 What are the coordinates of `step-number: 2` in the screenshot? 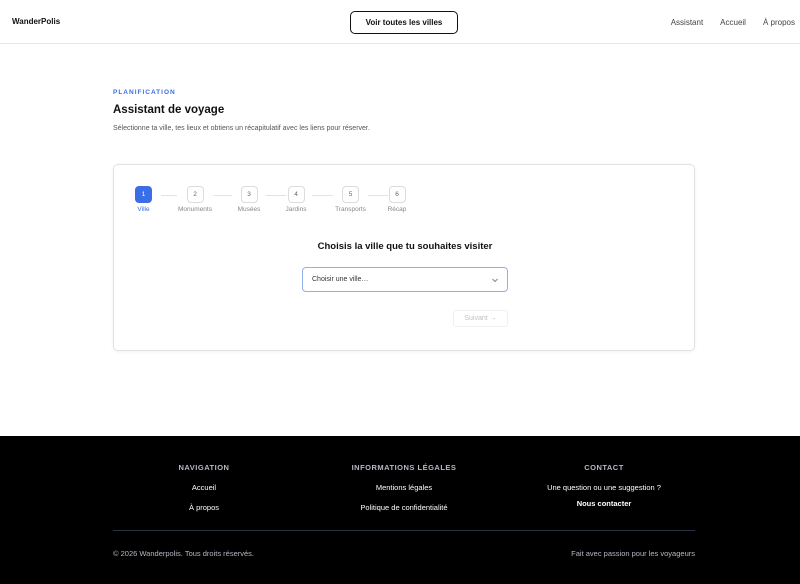 It's located at (195, 194).